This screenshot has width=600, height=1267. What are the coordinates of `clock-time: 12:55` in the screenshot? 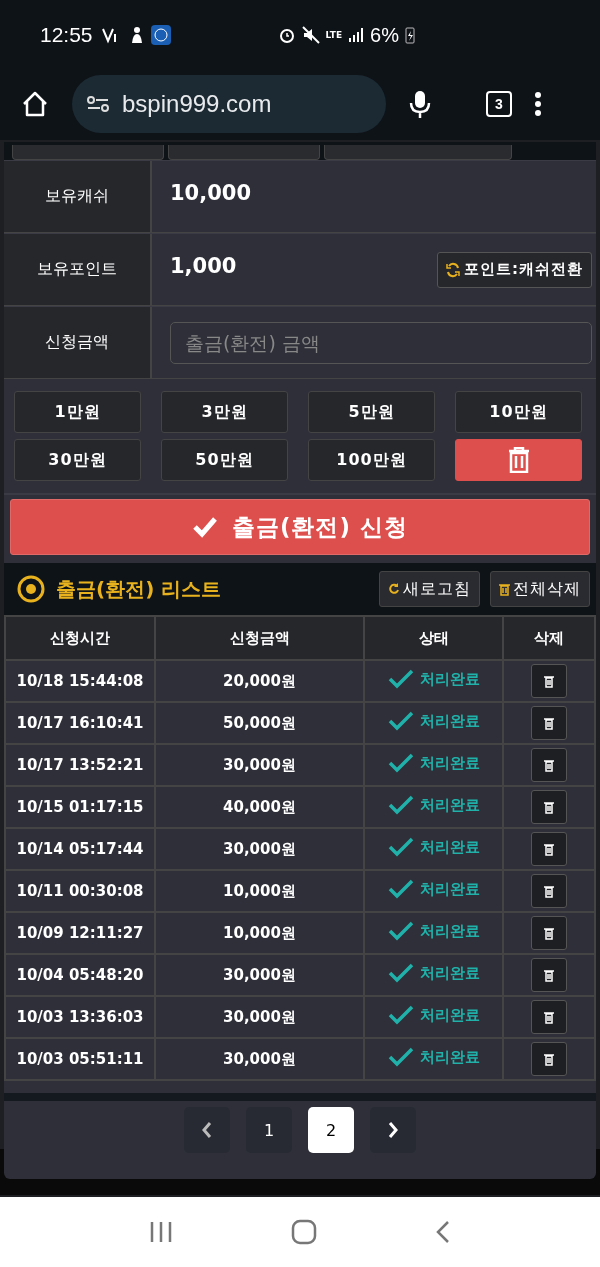 It's located at (66, 35).